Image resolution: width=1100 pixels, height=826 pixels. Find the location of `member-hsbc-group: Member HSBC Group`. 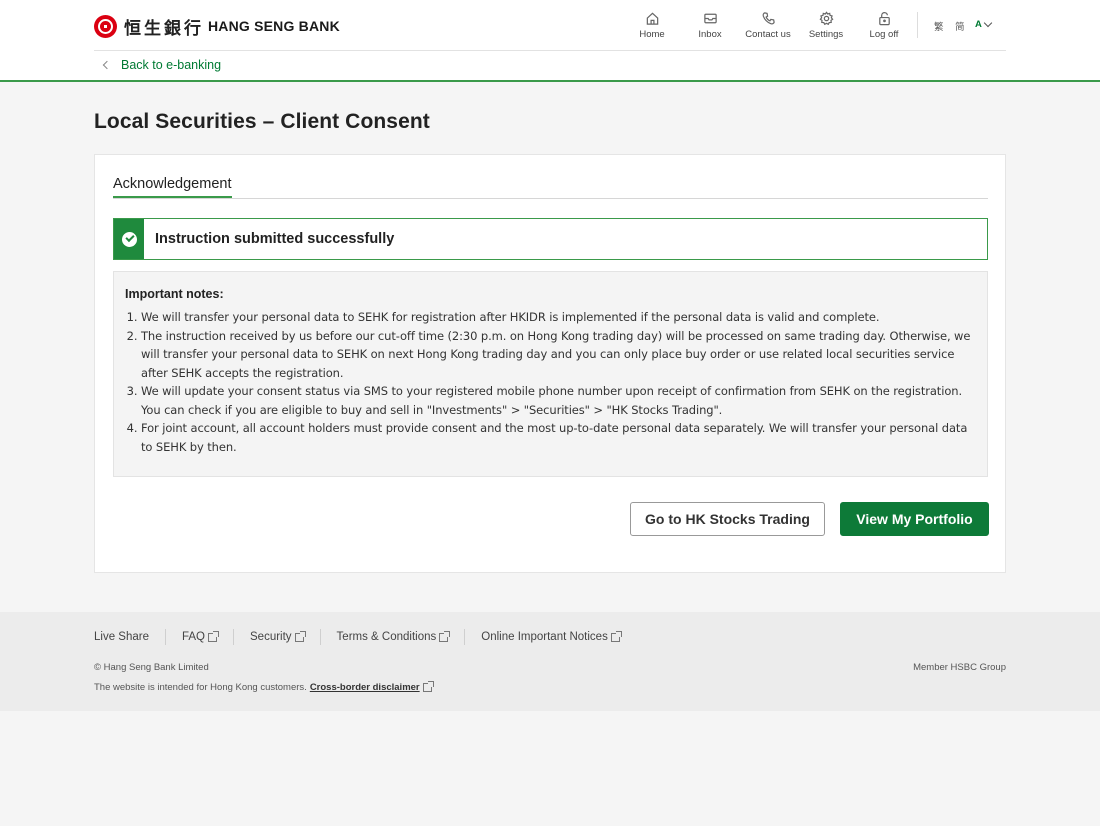

member-hsbc-group: Member HSBC Group is located at coordinates (959, 667).